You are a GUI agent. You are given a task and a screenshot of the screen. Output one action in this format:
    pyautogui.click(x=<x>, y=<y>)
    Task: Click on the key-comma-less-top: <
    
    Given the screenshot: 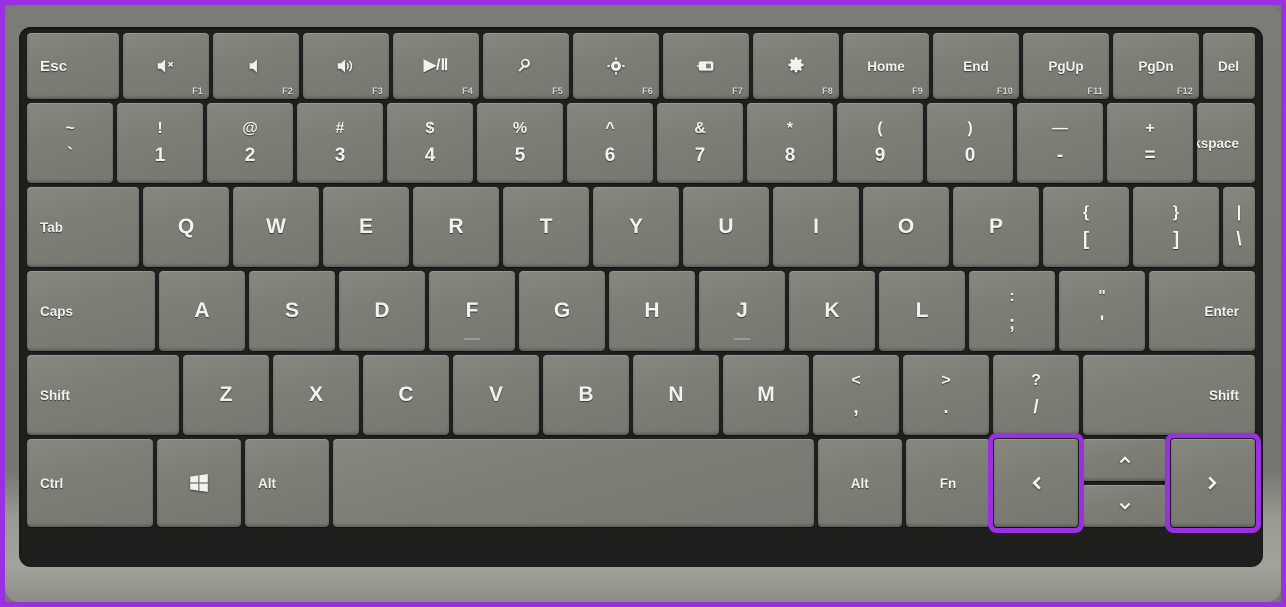 What is the action you would take?
    pyautogui.click(x=856, y=380)
    